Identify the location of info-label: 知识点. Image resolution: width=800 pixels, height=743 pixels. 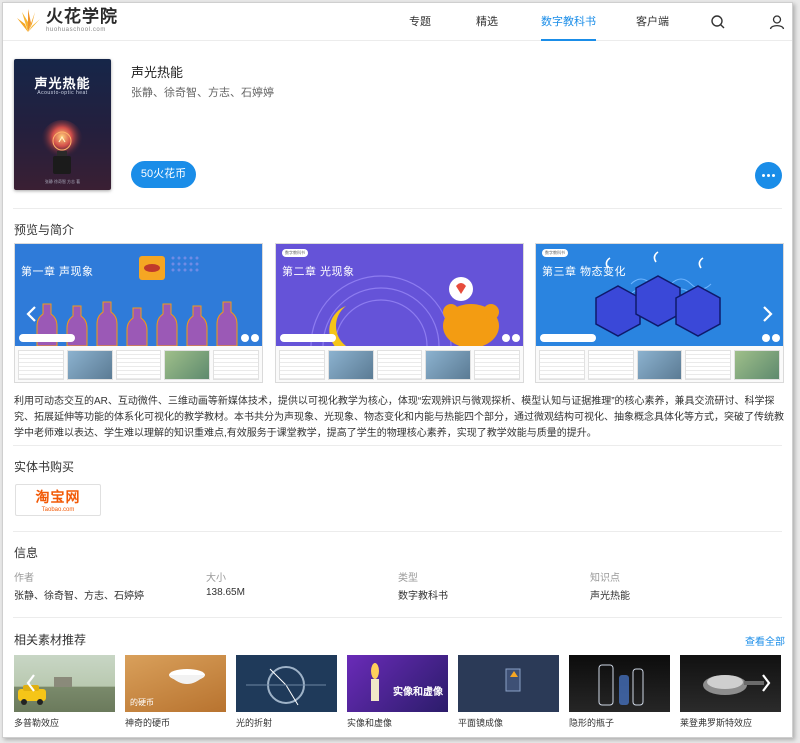
(605, 578).